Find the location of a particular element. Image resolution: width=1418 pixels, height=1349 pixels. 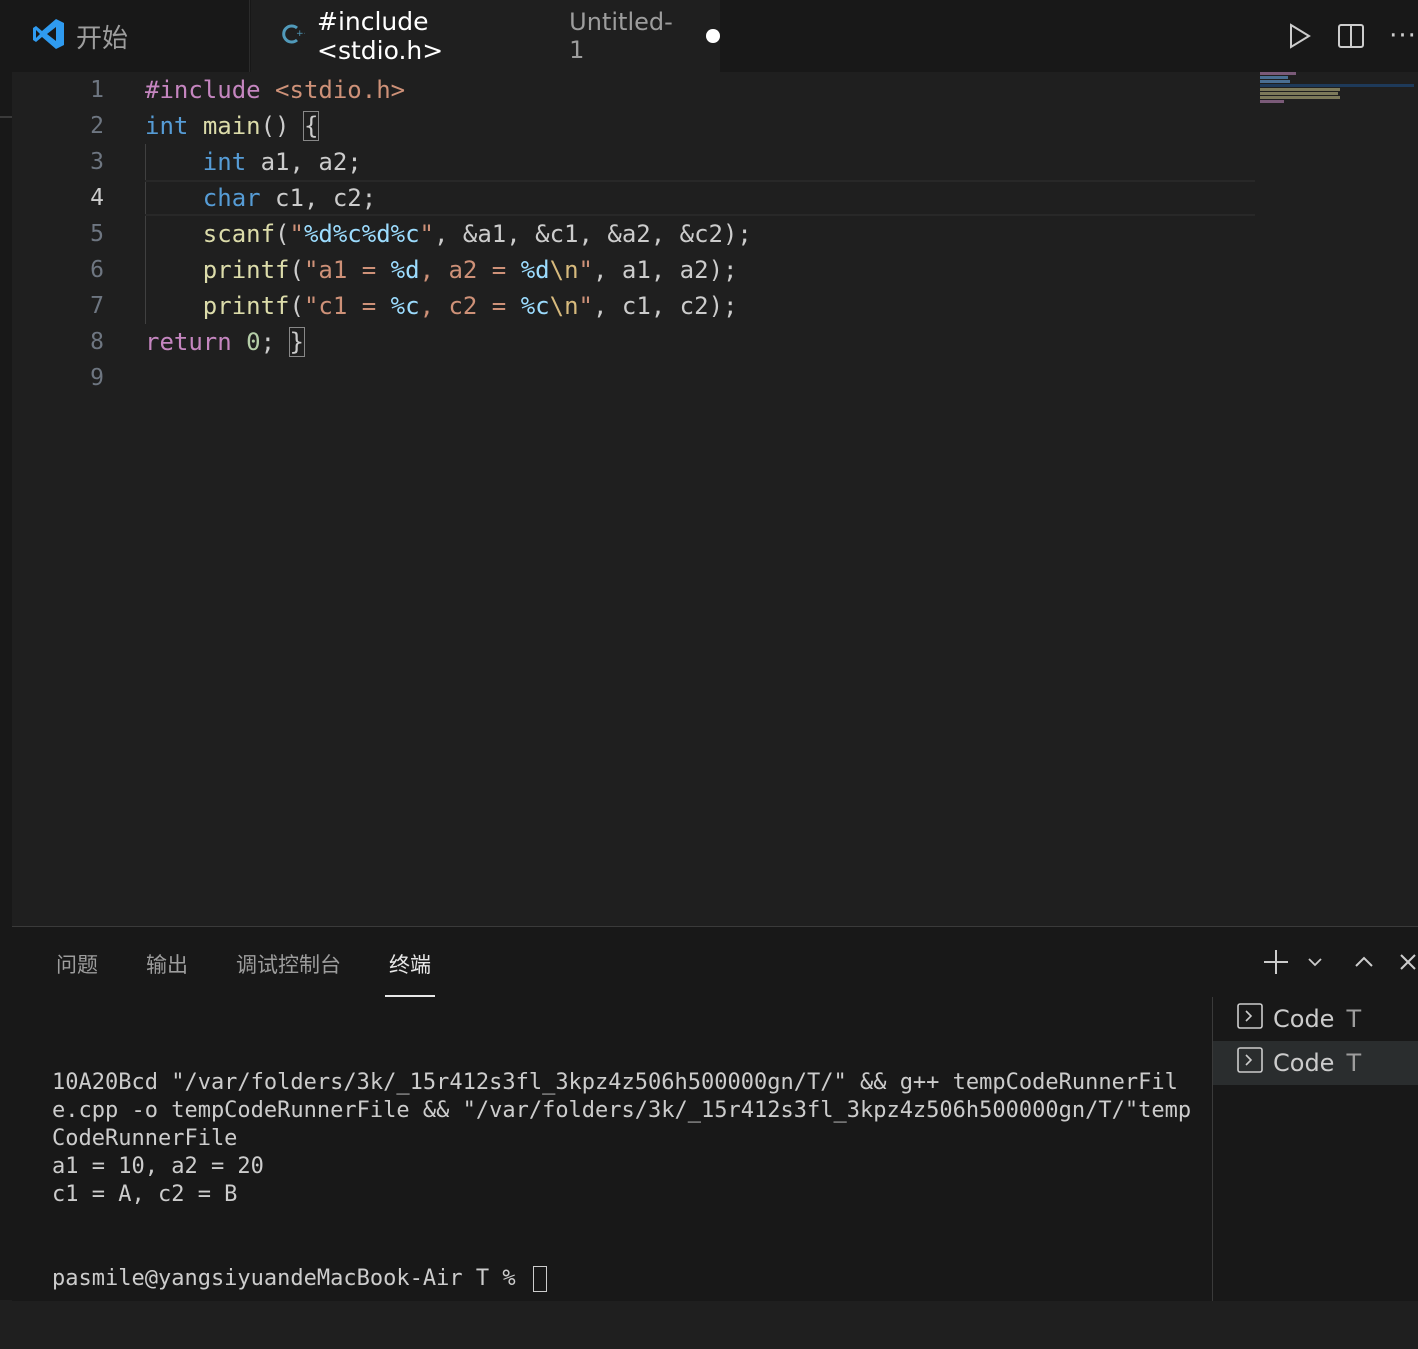

minimap is located at coordinates (1339, 92).